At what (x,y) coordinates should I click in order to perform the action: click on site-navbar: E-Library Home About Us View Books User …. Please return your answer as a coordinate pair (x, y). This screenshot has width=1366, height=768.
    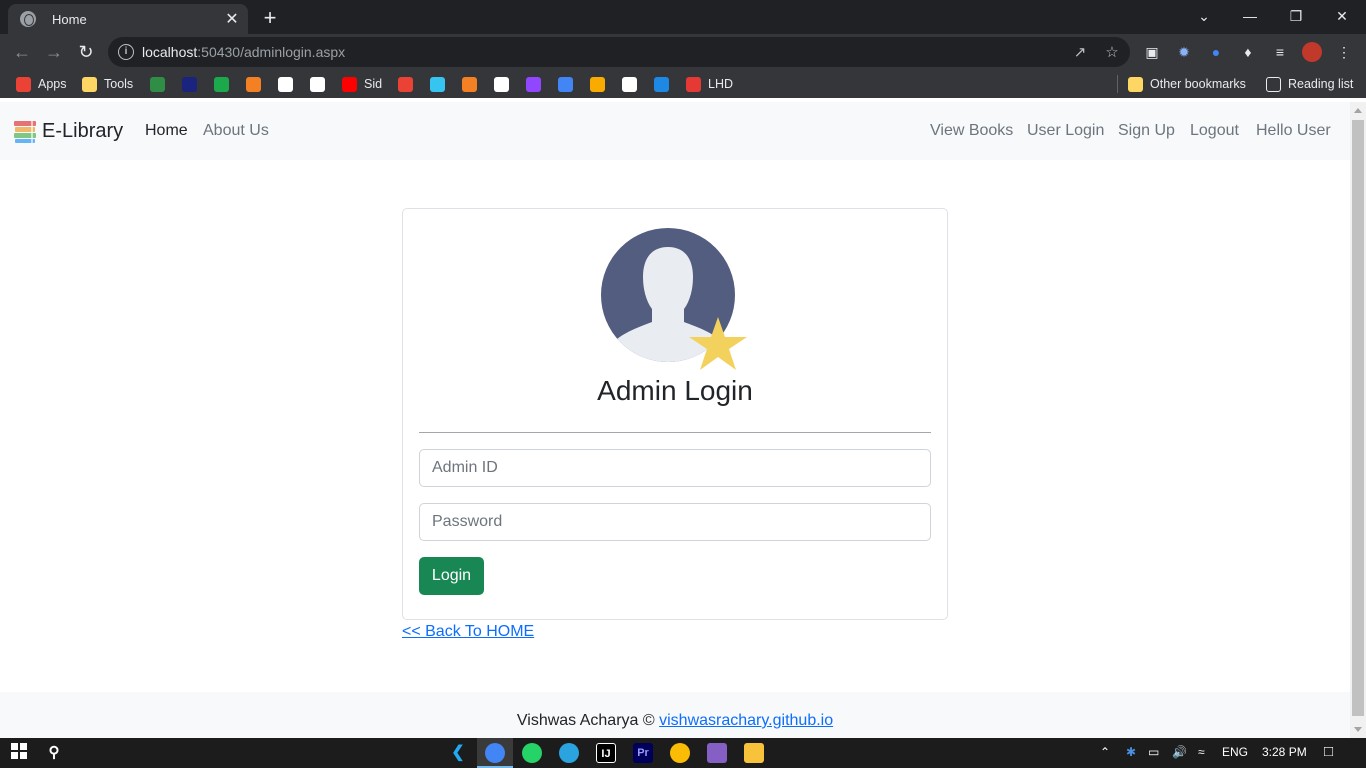
    Looking at the image, I should click on (675, 131).